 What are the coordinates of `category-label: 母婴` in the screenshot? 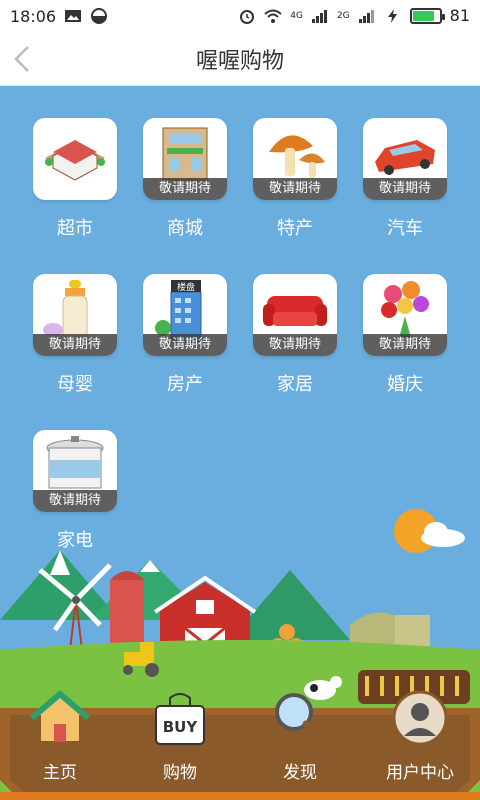 It's located at (75, 384).